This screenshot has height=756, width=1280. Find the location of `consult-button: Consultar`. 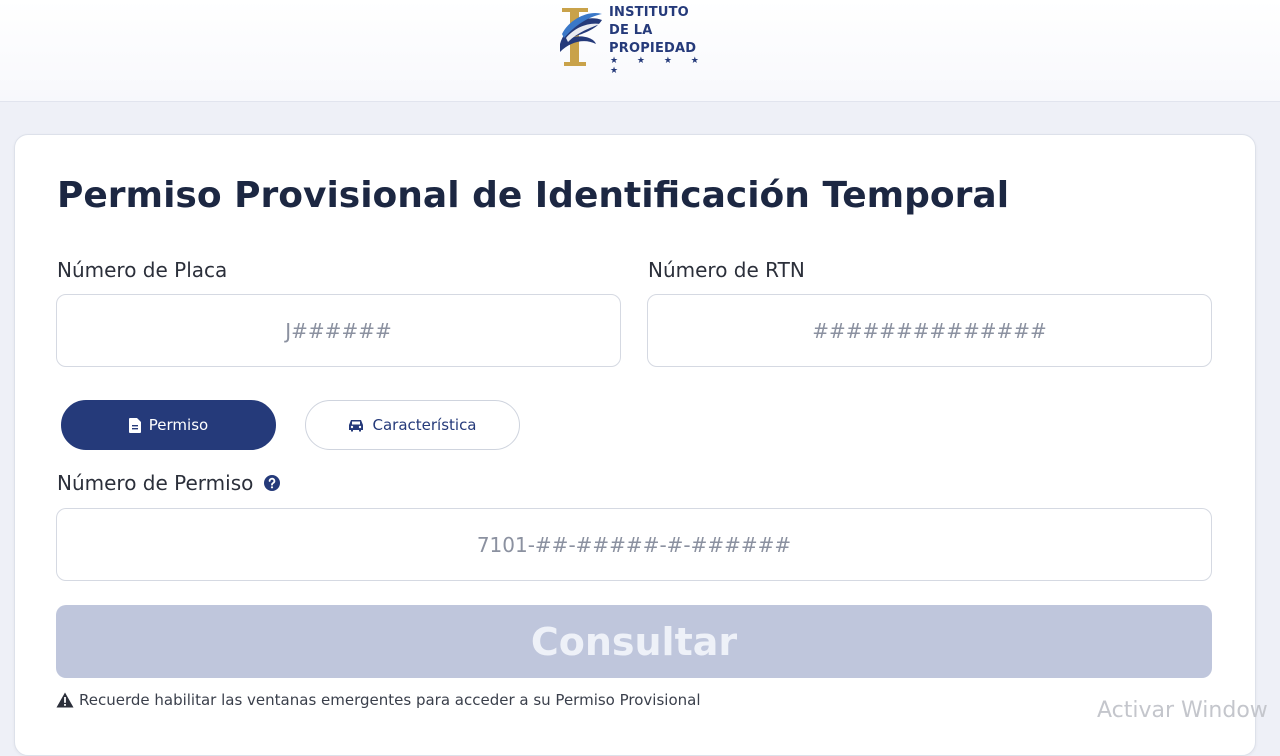

consult-button: Consultar is located at coordinates (634, 641).